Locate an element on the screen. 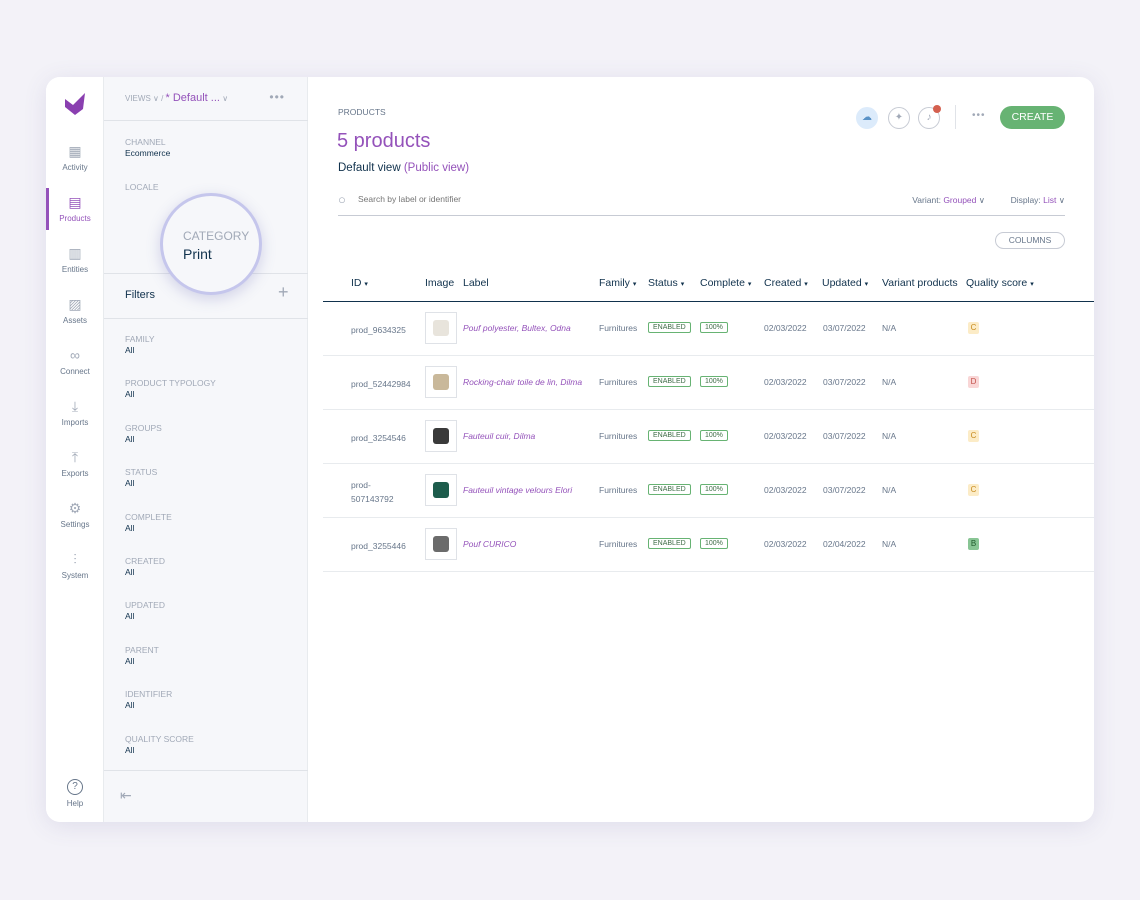  nav-assets: ▨ Assets is located at coordinates (75, 310).